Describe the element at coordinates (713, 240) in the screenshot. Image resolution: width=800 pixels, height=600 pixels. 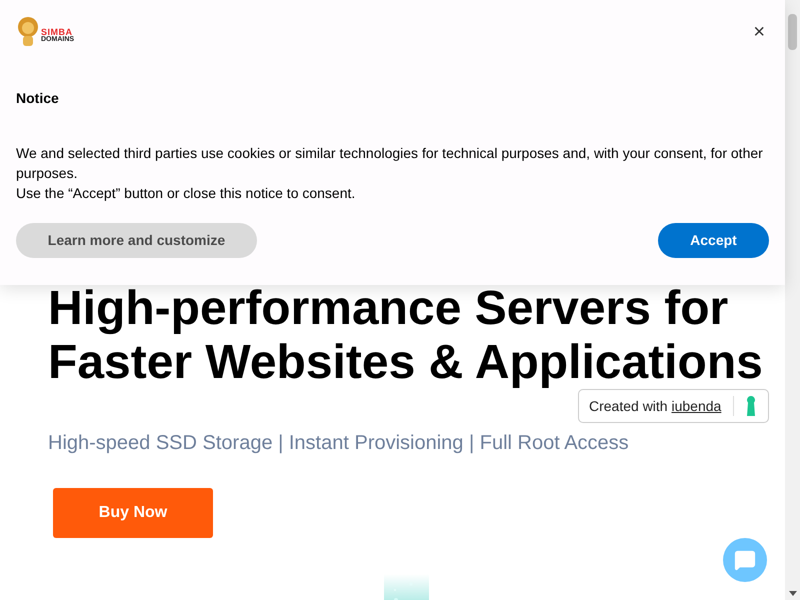
I see `accept-button: Accept` at that location.